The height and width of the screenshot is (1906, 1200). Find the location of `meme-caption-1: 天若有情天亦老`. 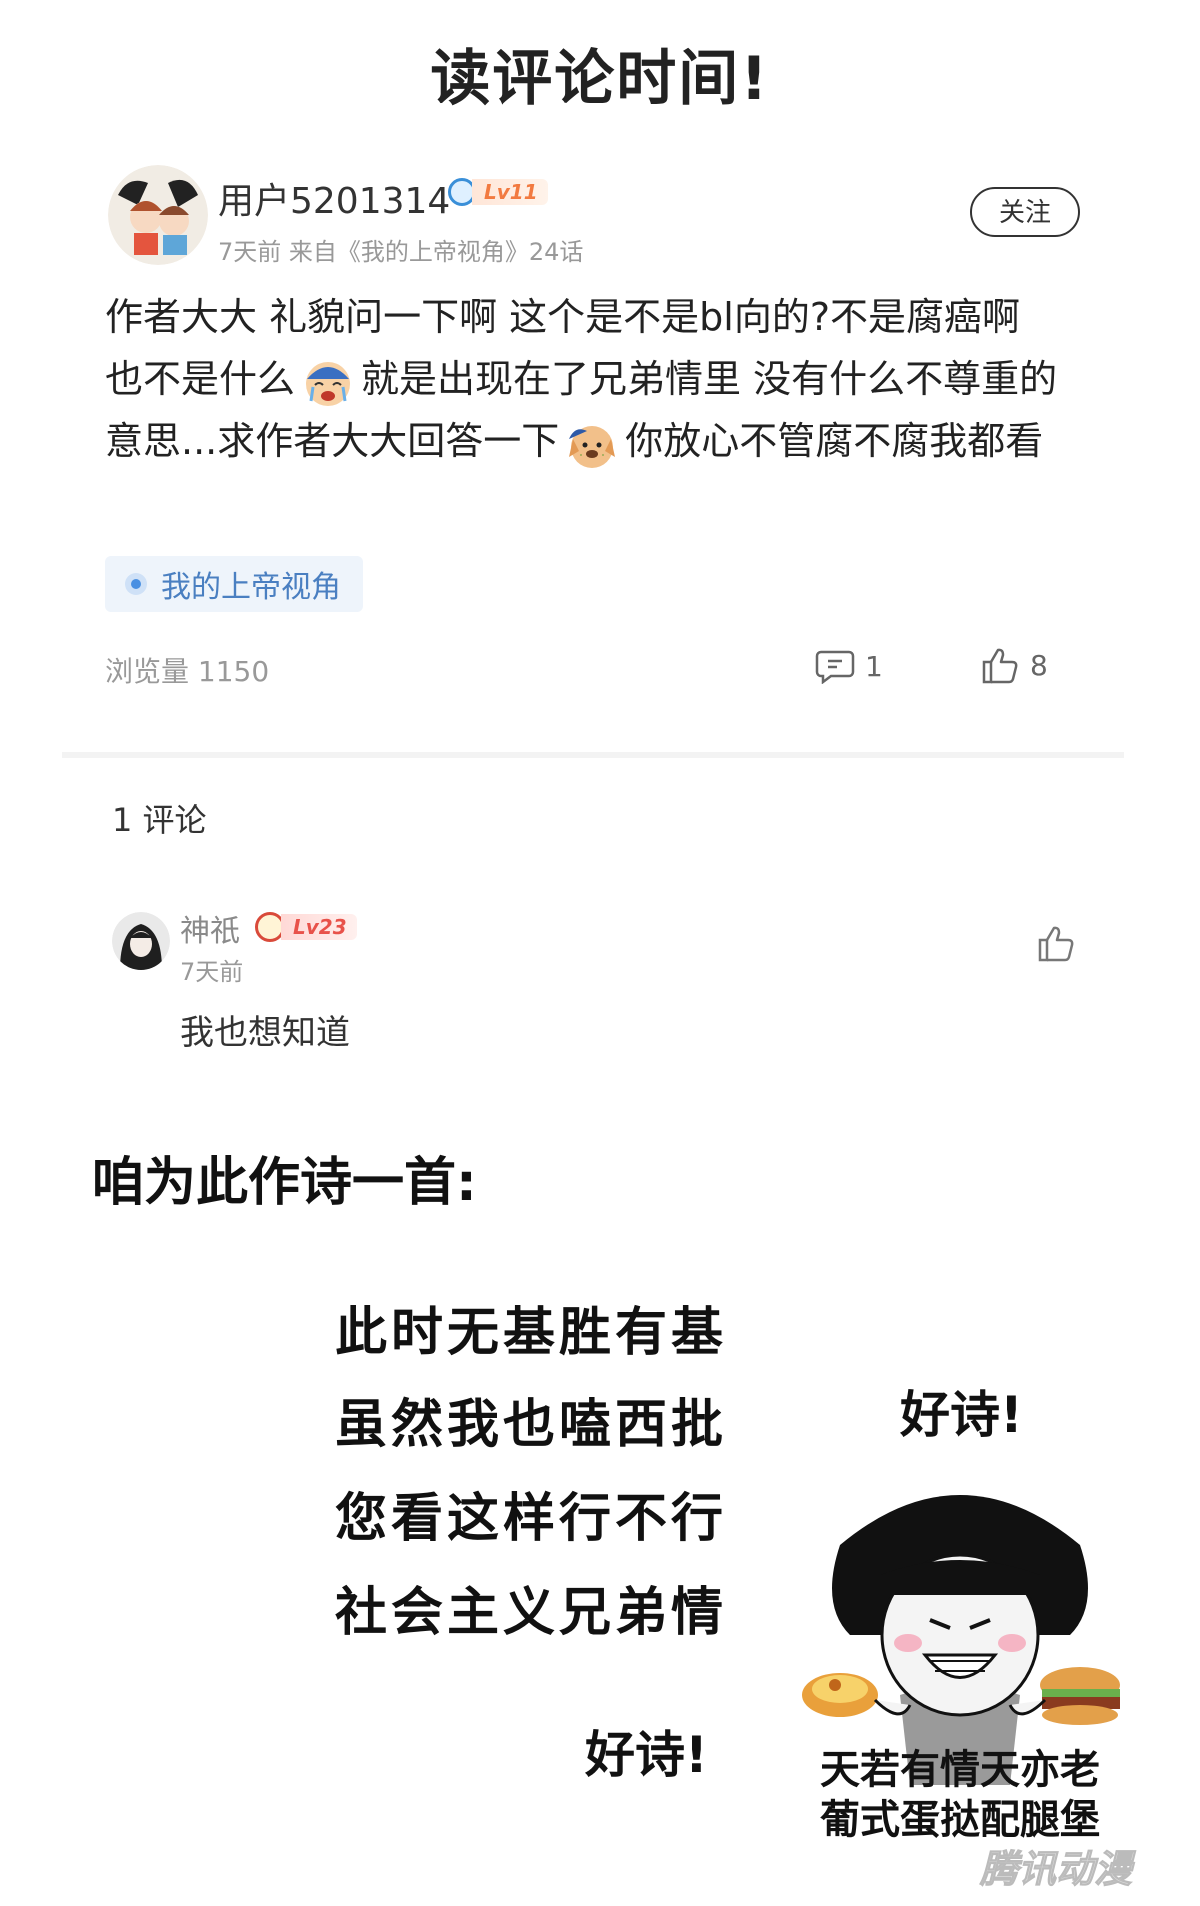

meme-caption-1: 天若有情天亦老 is located at coordinates (960, 1770).